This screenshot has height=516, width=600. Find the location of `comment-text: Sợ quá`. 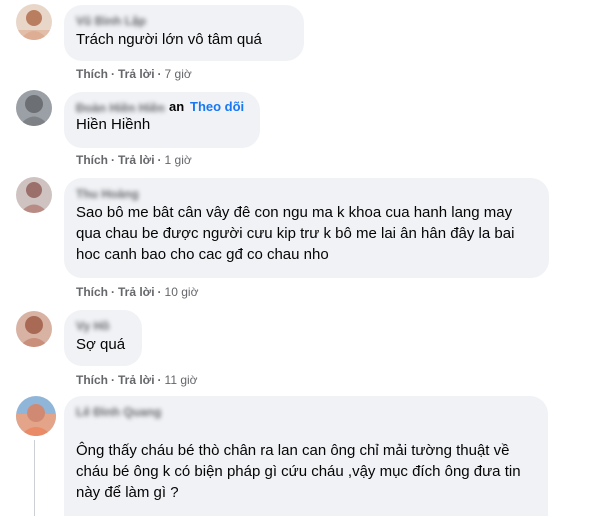

comment-text: Sợ quá is located at coordinates (101, 344).